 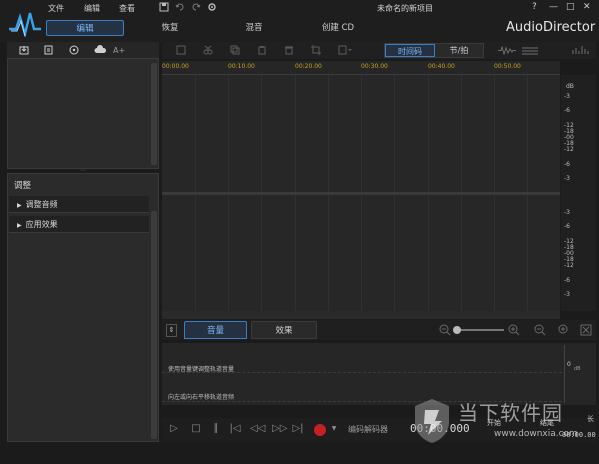 What do you see at coordinates (41, 204) in the screenshot?
I see `adjust-audio-label: 调整音频` at bounding box center [41, 204].